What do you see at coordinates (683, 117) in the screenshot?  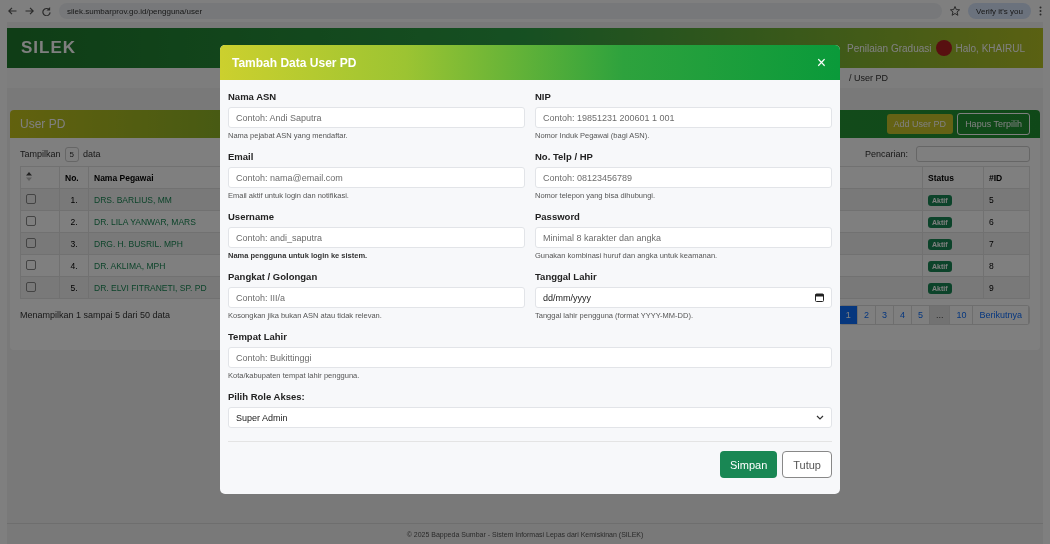 I see `input-field: Contoh: 19851231 200601 1 001` at bounding box center [683, 117].